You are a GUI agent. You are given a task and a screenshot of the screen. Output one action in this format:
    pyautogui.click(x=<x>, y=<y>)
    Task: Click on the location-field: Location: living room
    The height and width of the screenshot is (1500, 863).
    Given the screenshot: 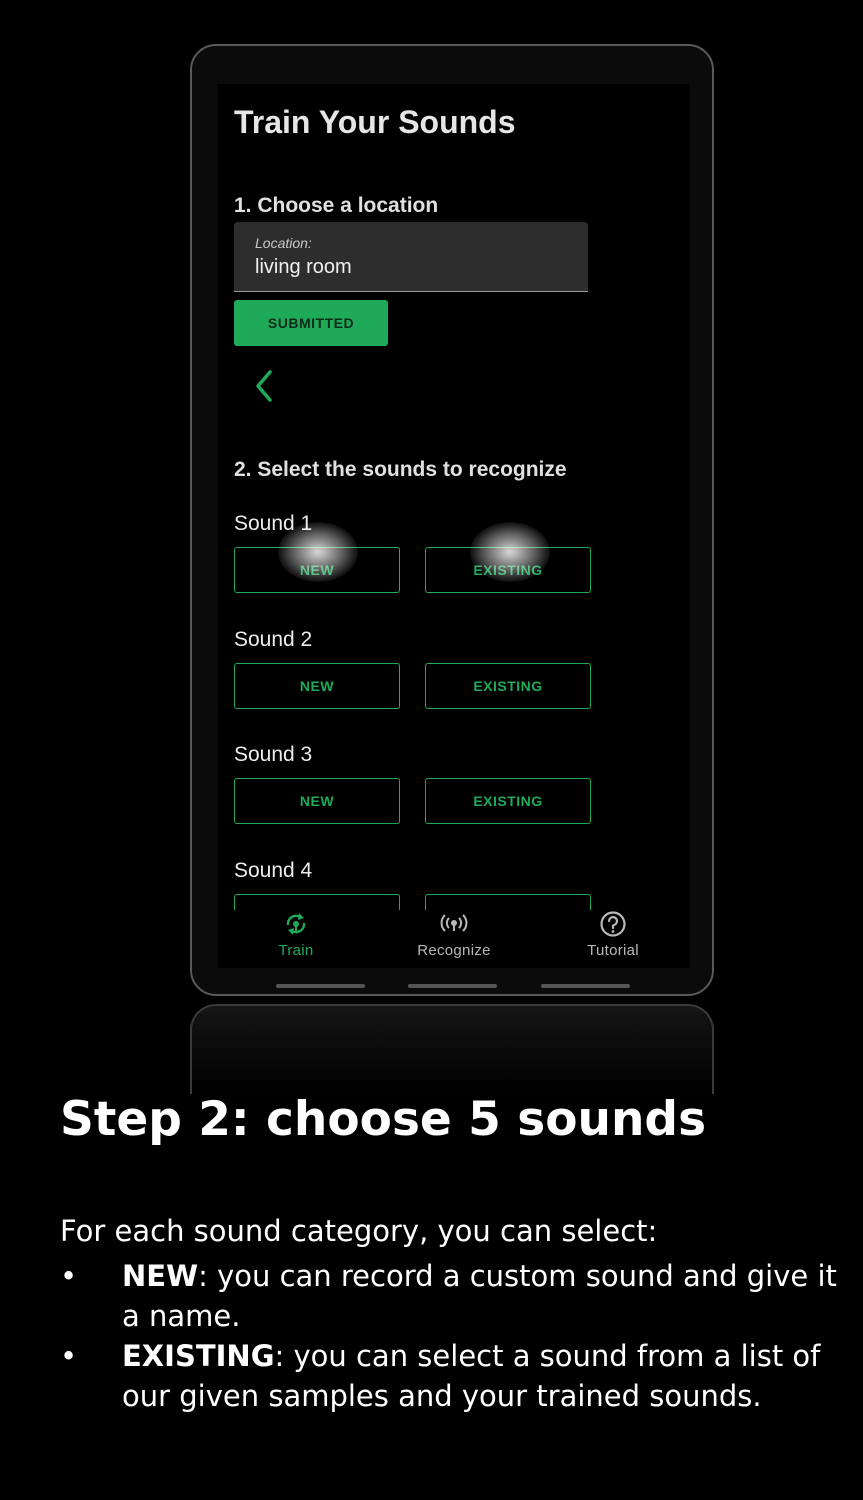 What is the action you would take?
    pyautogui.click(x=411, y=257)
    